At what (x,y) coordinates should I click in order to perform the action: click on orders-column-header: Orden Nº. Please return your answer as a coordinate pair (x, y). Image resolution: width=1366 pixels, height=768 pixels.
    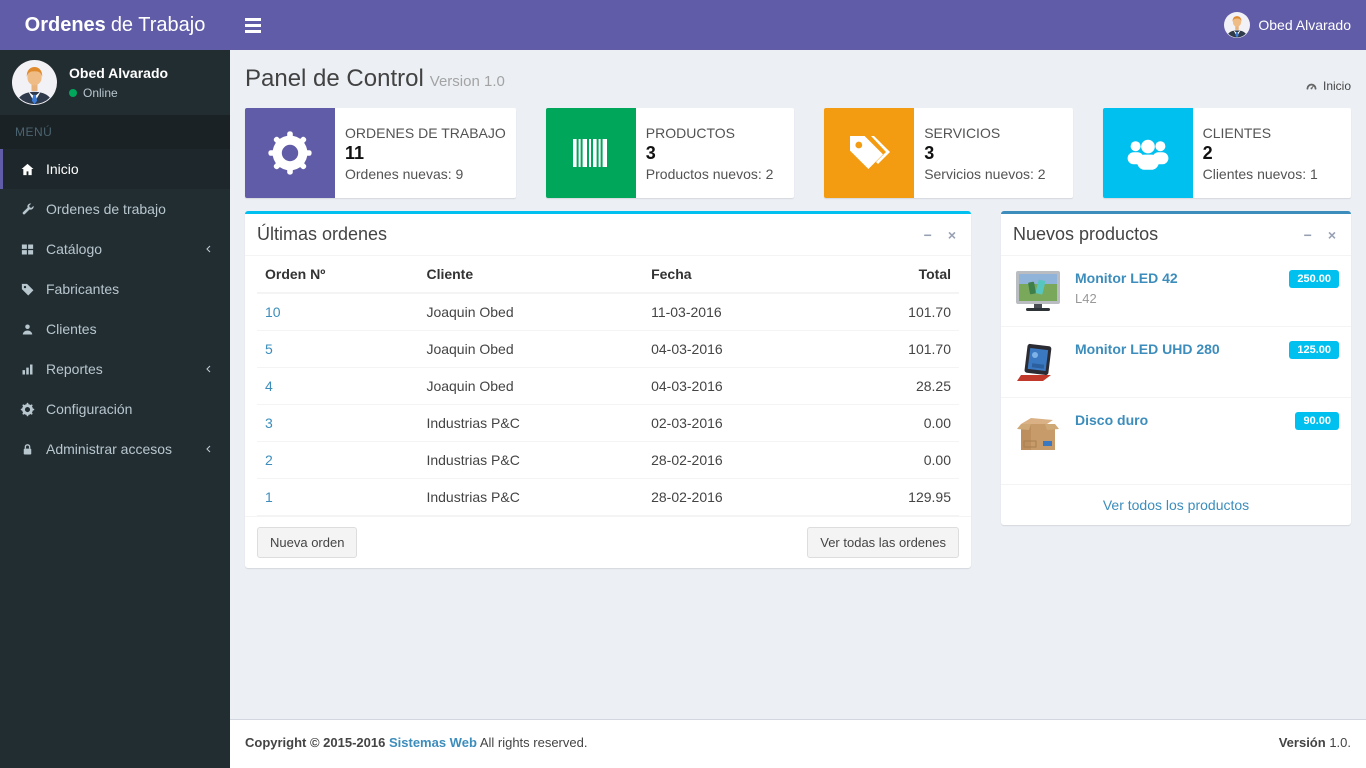
    Looking at the image, I should click on (338, 275).